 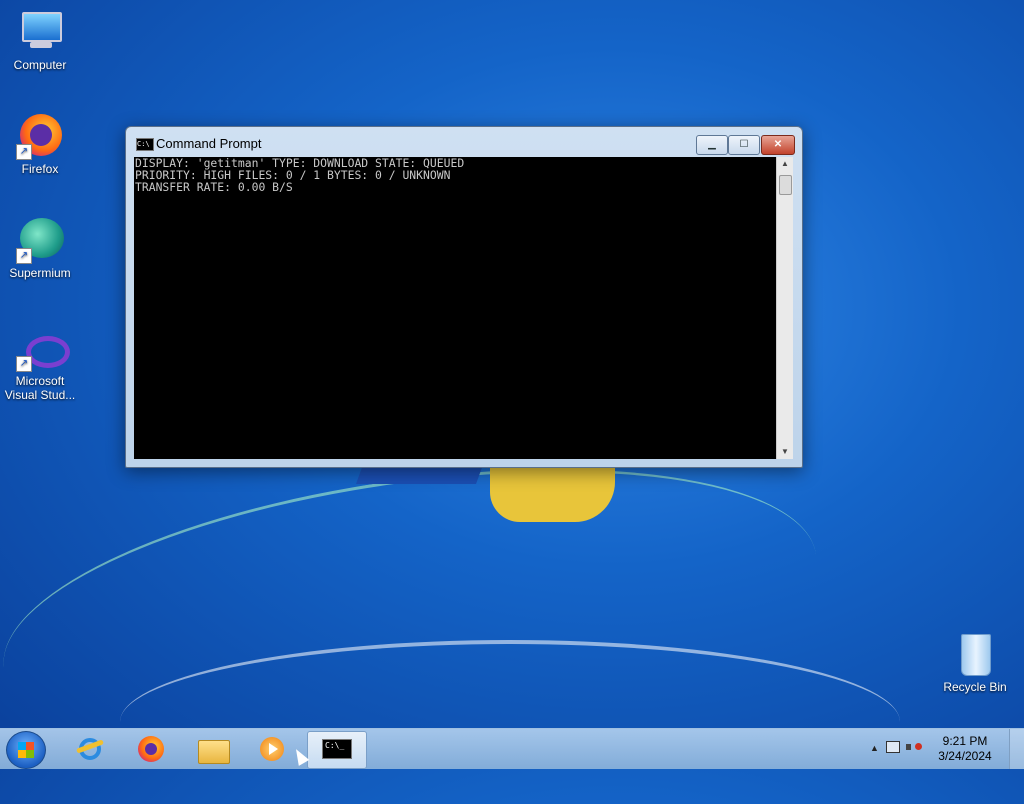 I want to click on desktop-icon-computer: Computer, so click(x=40, y=40).